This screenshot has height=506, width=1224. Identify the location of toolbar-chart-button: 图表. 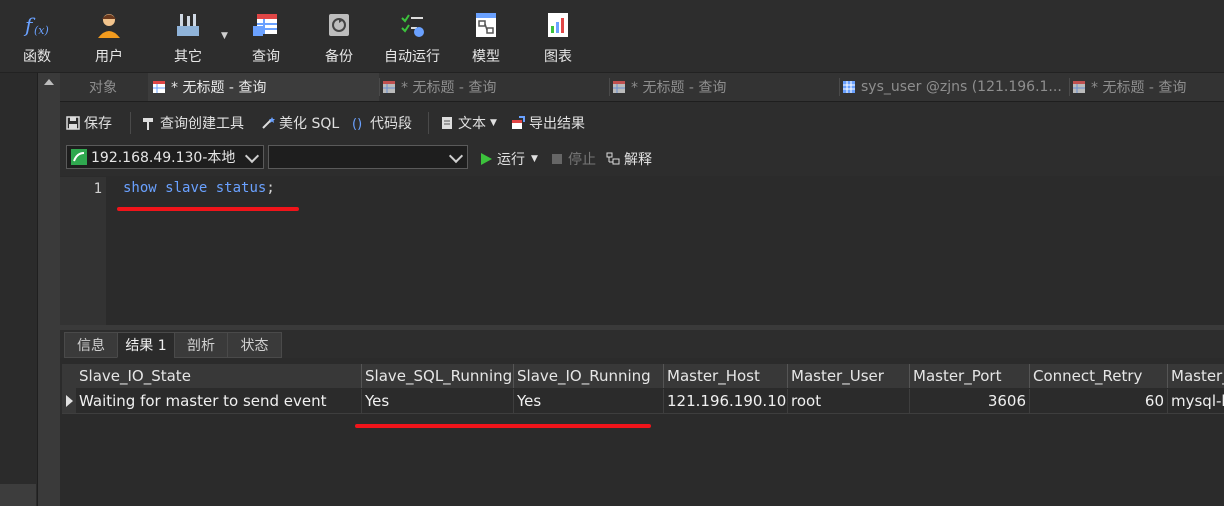
(558, 36).